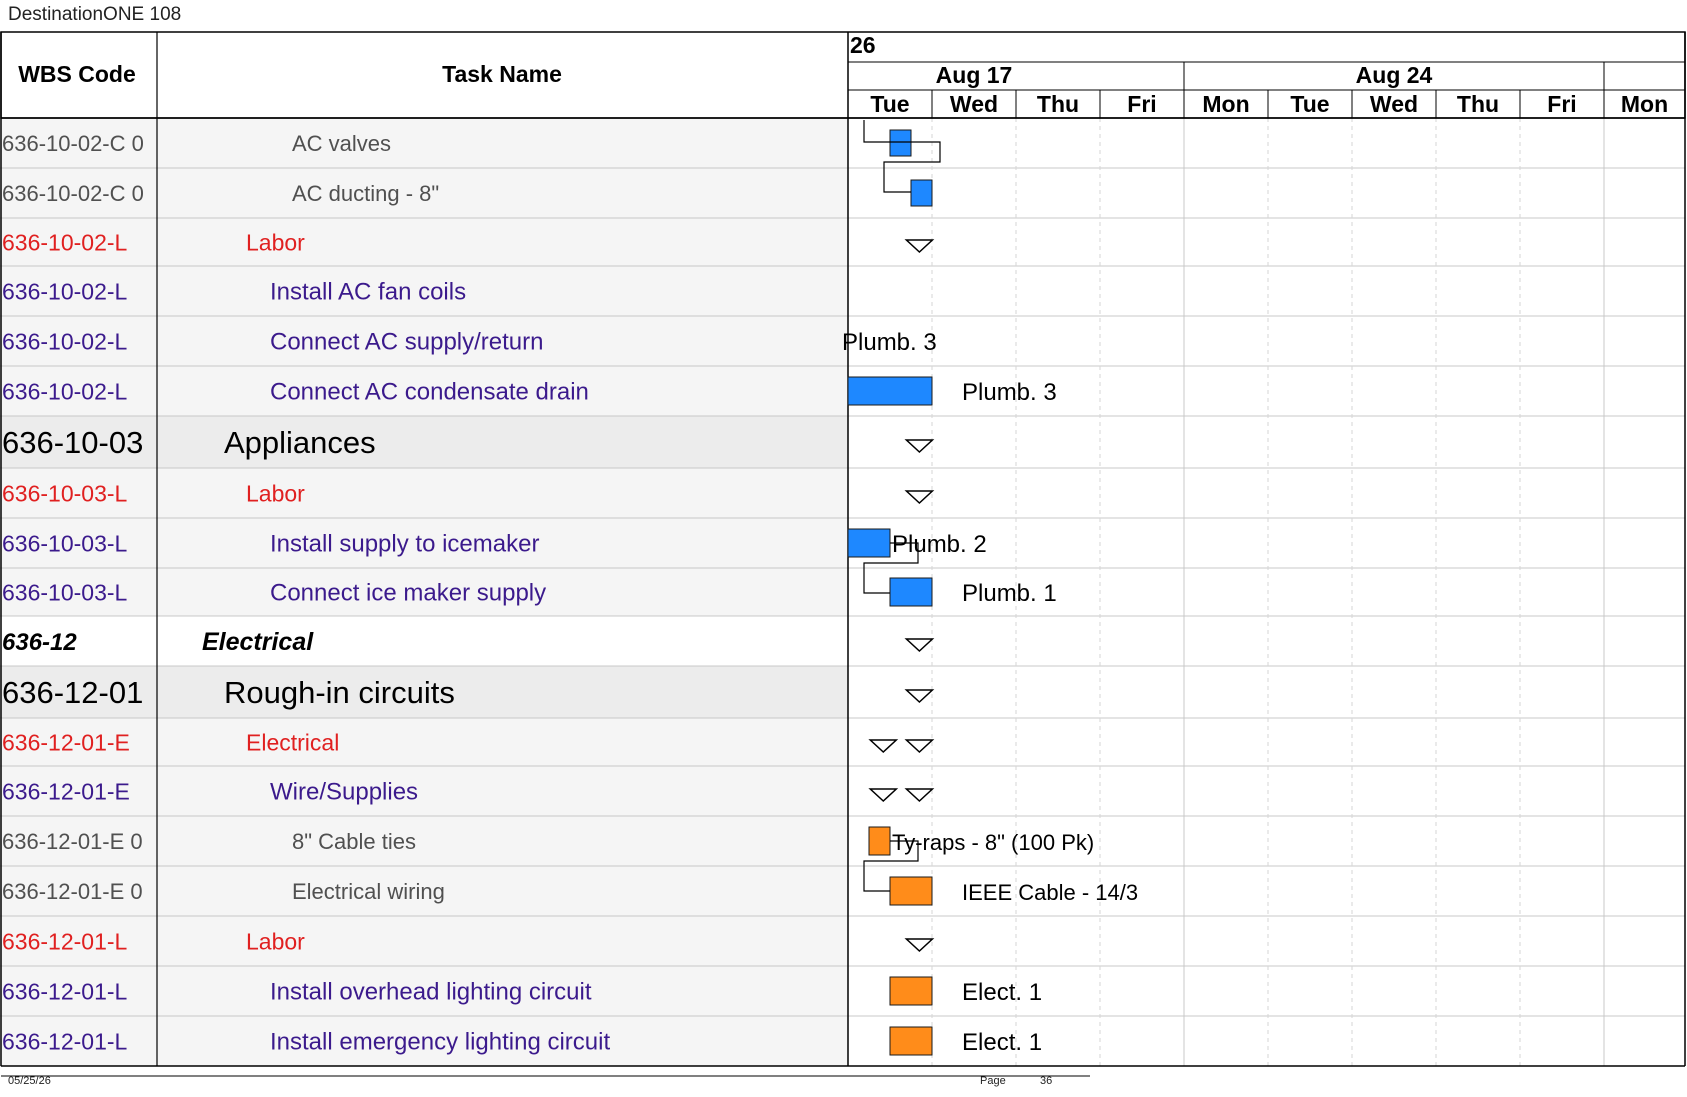 The image size is (1687, 1097). What do you see at coordinates (72, 692) in the screenshot?
I see `wbs-code-cell: 636-12-01` at bounding box center [72, 692].